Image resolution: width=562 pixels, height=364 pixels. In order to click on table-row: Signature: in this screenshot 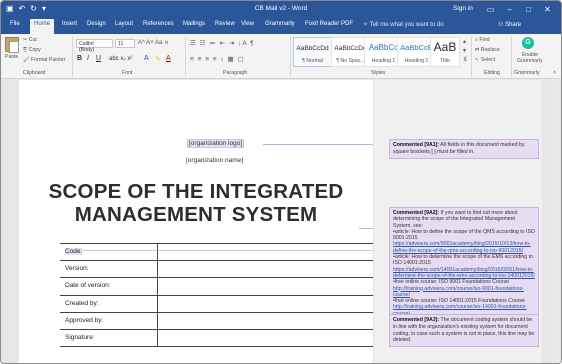, I will do `click(216, 338)`.